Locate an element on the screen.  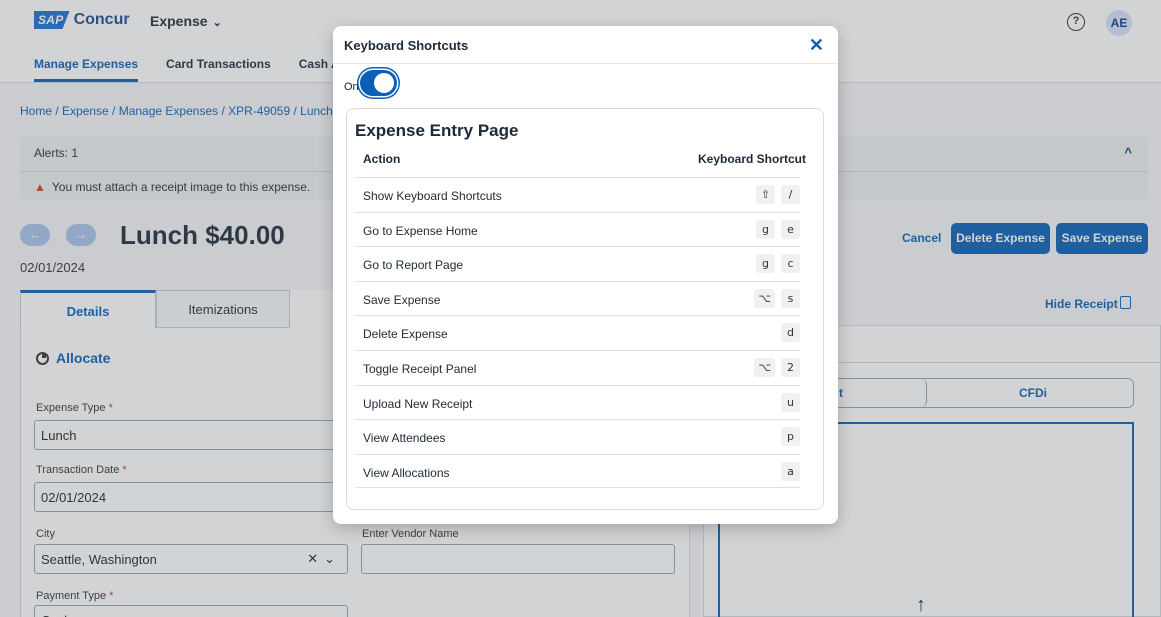
shortcut-keys: gc is located at coordinates (778, 264).